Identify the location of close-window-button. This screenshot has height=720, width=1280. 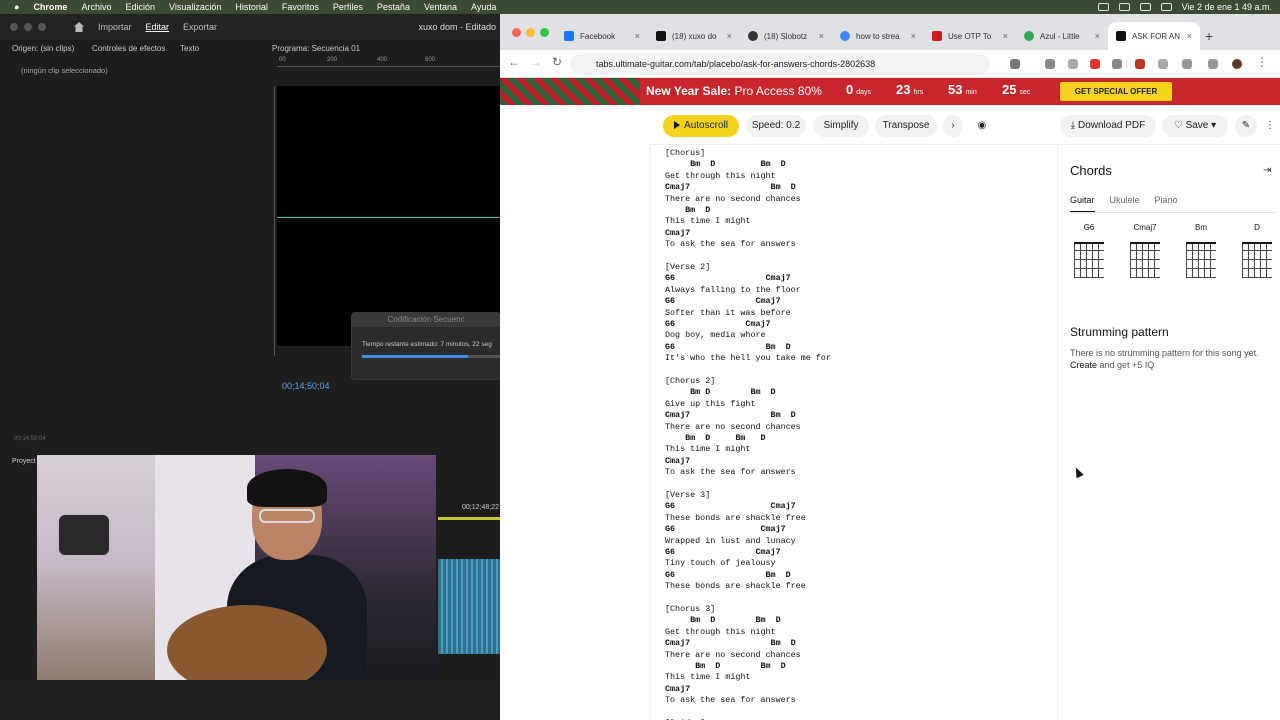
(516, 32).